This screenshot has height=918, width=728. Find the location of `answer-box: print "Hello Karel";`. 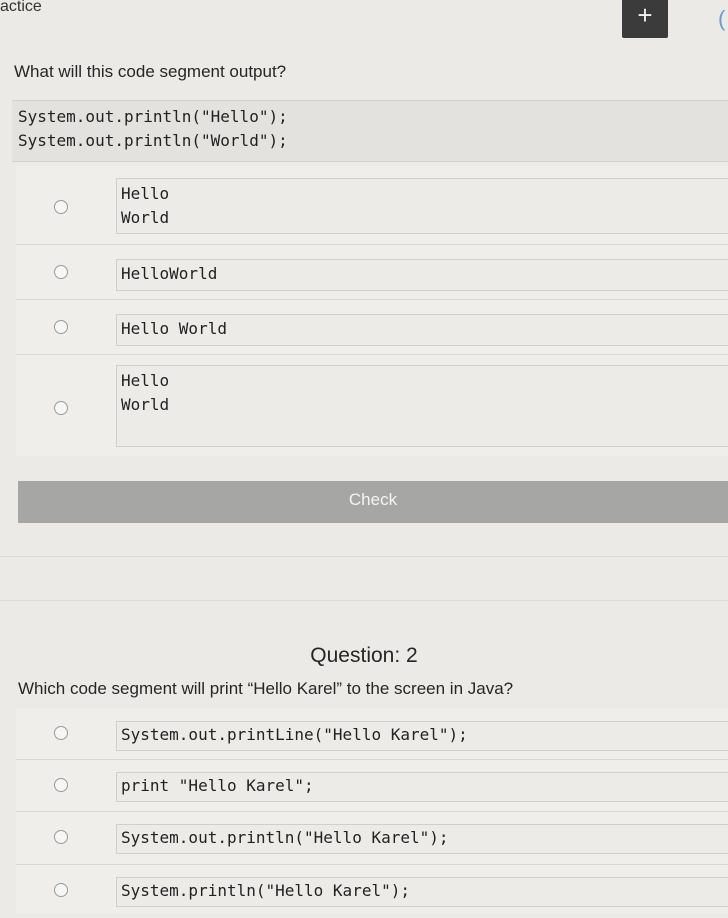

answer-box: print "Hello Karel"; is located at coordinates (422, 787).